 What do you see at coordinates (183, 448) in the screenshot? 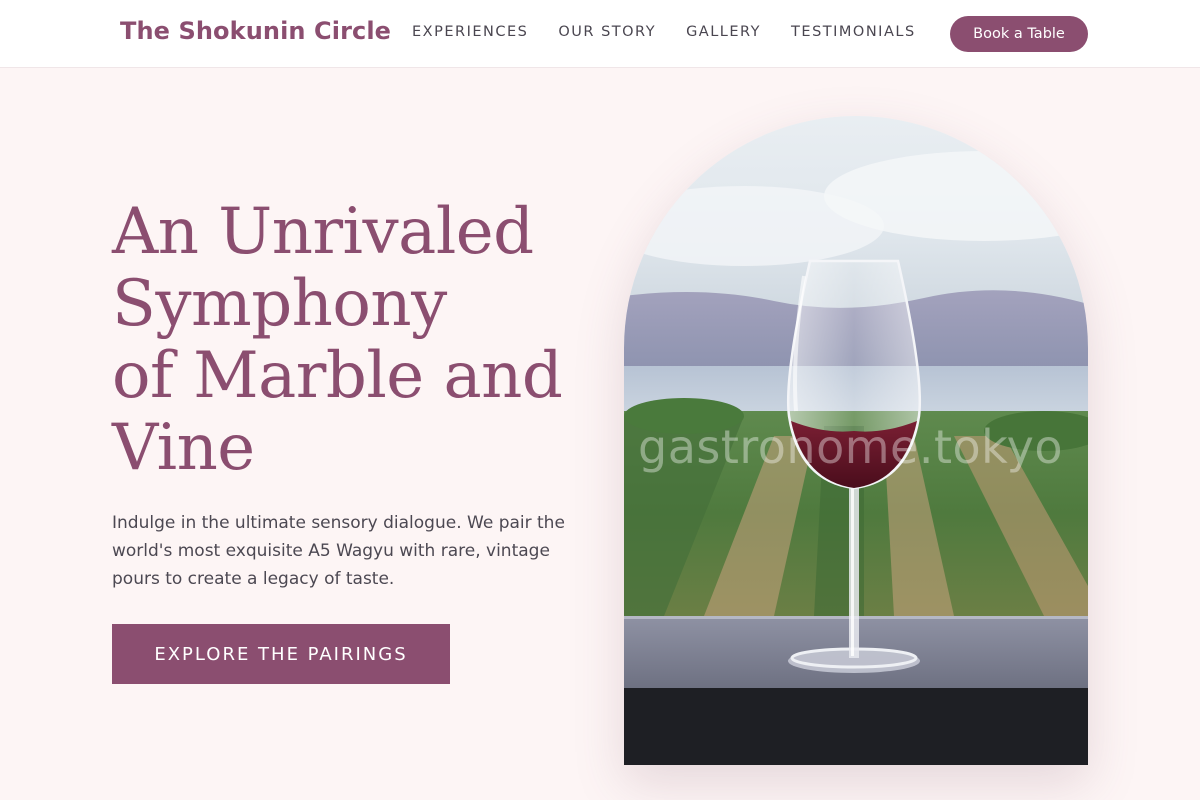
I see `hero-title-line: Vine` at bounding box center [183, 448].